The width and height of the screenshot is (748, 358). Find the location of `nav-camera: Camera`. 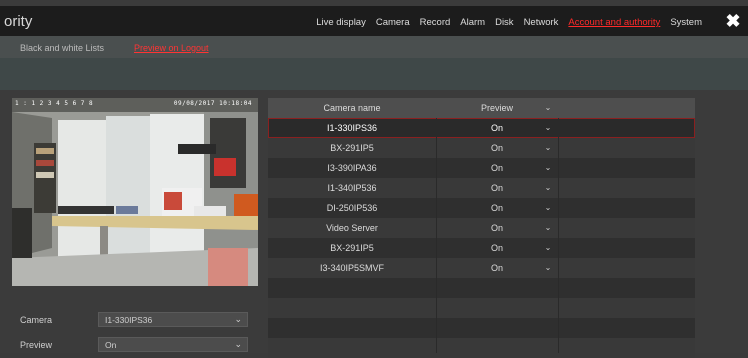

nav-camera: Camera is located at coordinates (393, 22).